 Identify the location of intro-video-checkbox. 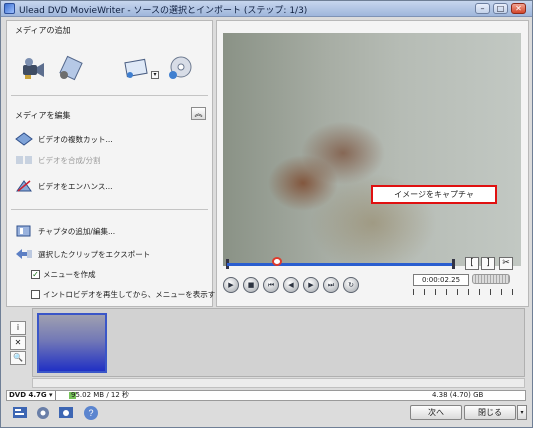
(35, 294).